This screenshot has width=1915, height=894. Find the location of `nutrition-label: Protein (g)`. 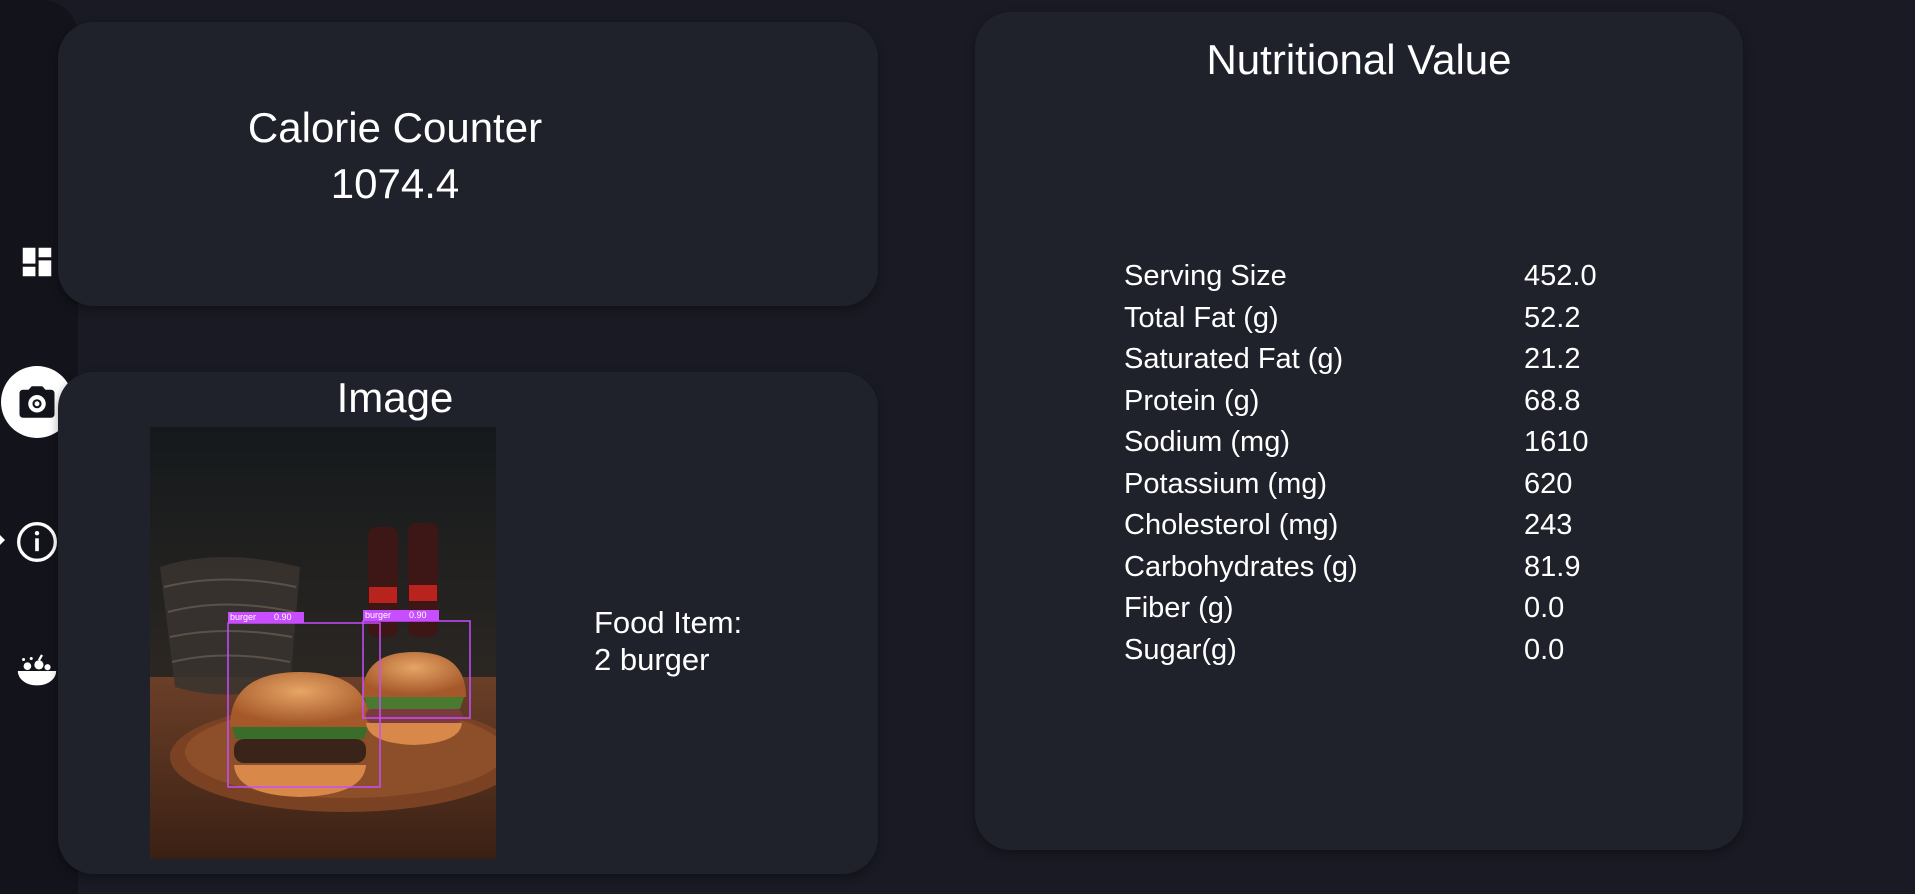

nutrition-label: Protein (g) is located at coordinates (1192, 400).